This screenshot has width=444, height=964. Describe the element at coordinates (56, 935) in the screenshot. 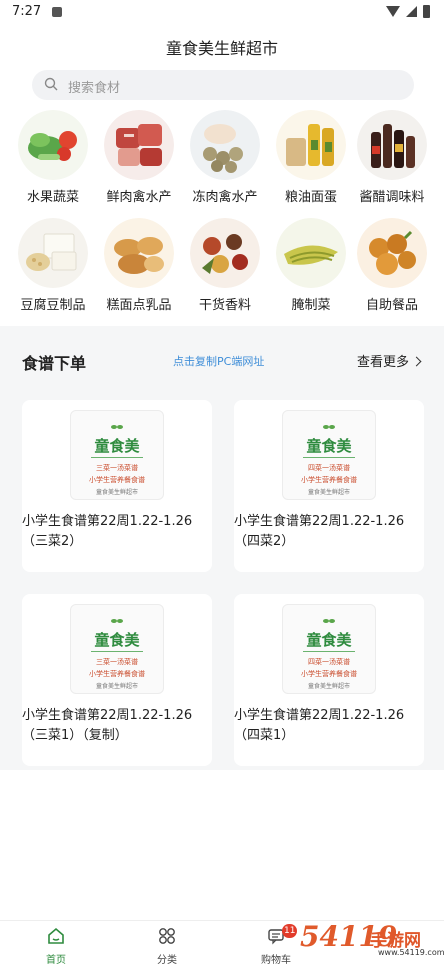

I see `home-icon` at that location.